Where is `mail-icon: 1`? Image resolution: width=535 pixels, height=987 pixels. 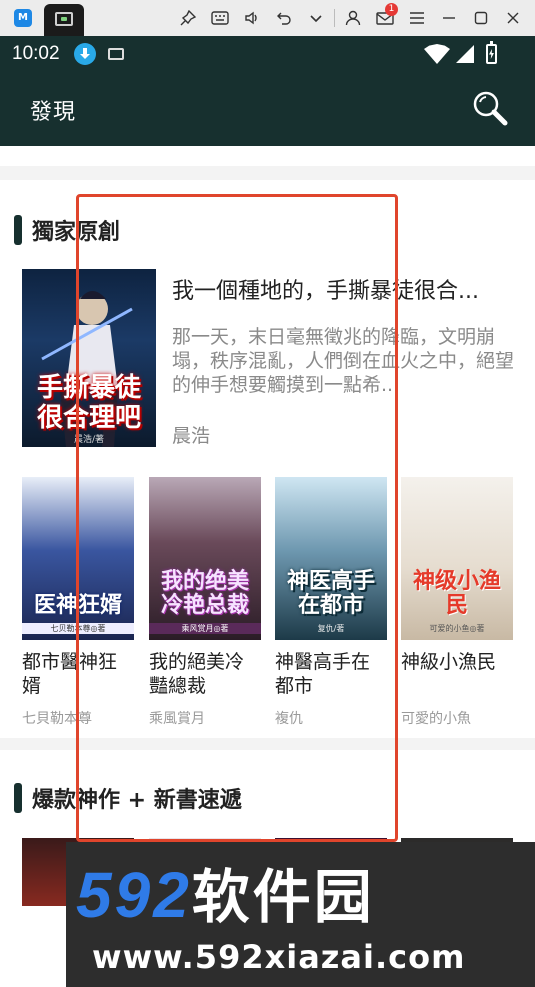 mail-icon: 1 is located at coordinates (385, 18).